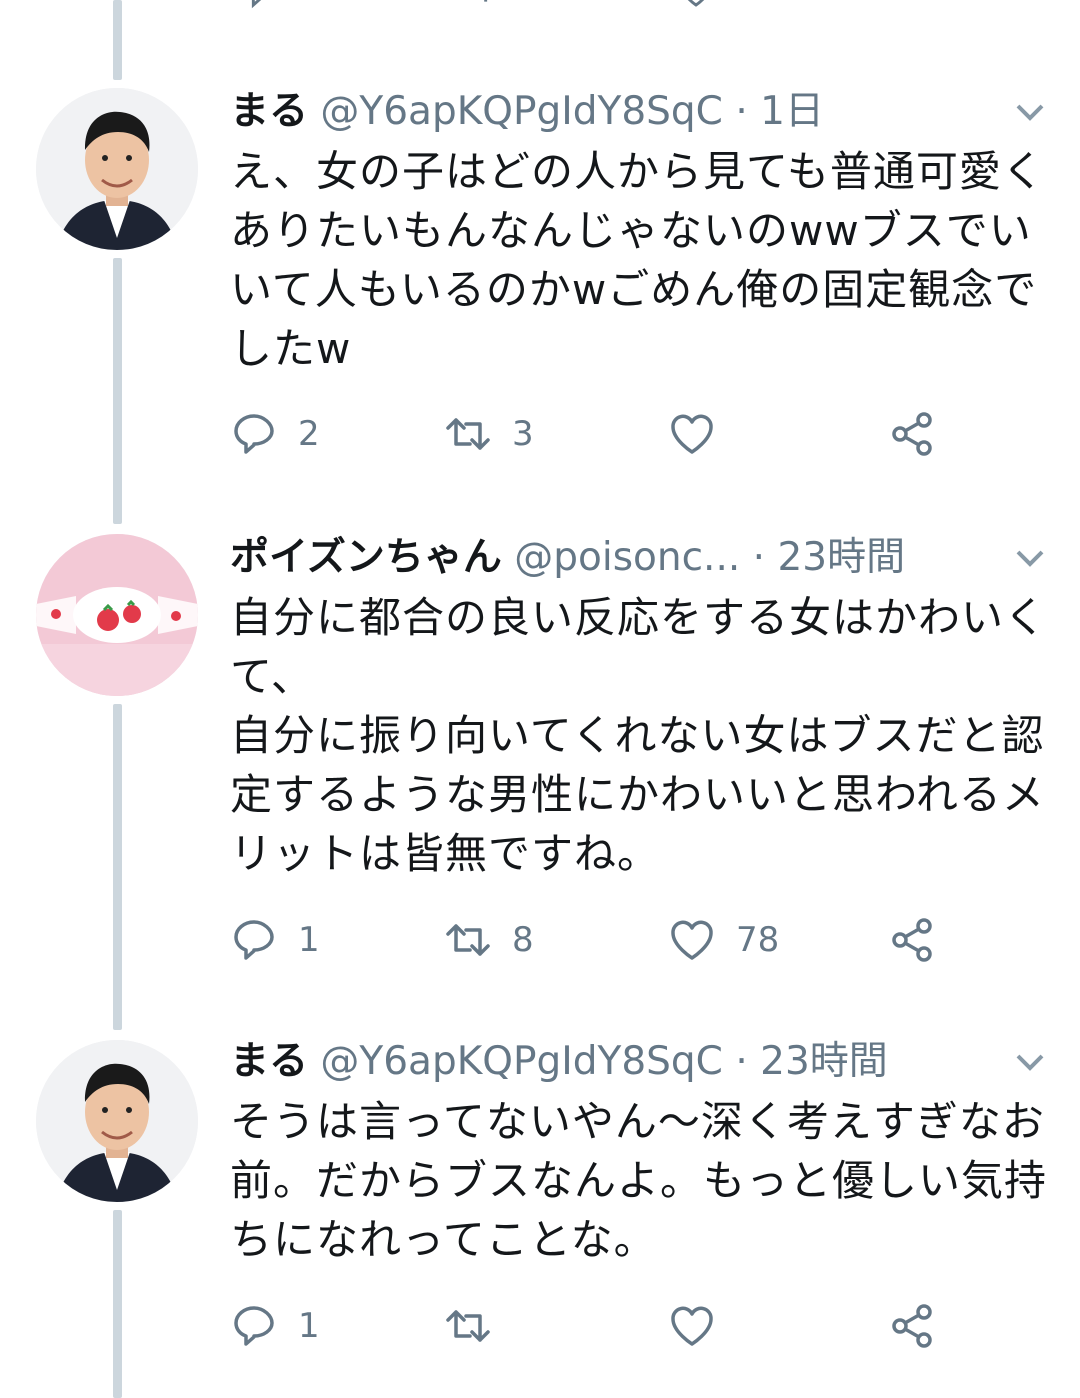 The image size is (1080, 1398). I want to click on retweet-button: 3, so click(489, 434).